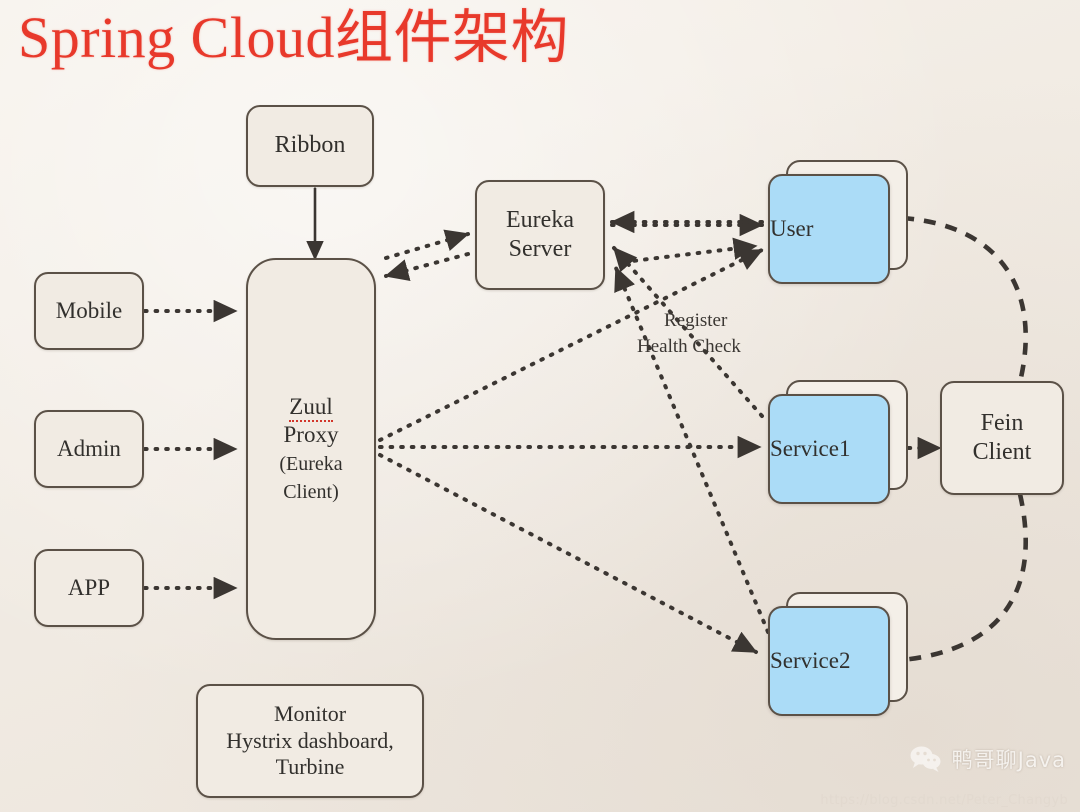 This screenshot has width=1080, height=812. I want to click on node-mobile: Mobile, so click(89, 311).